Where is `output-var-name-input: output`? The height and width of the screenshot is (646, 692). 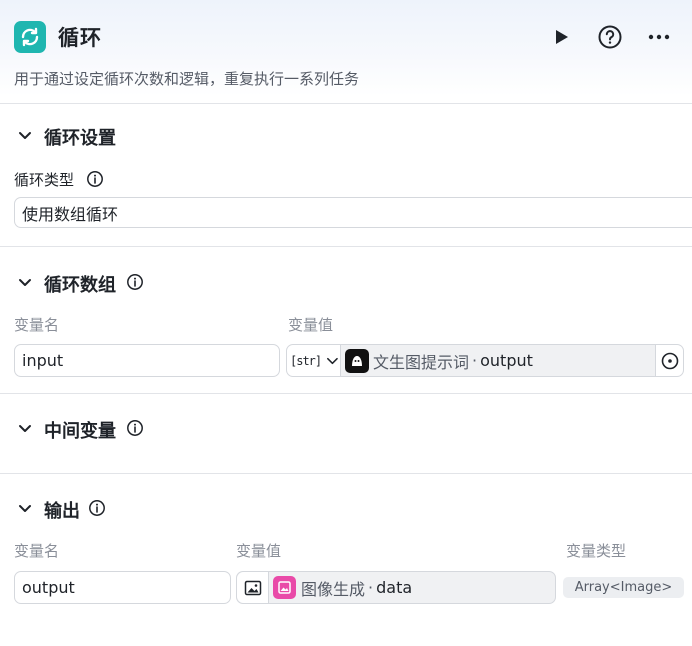 output-var-name-input: output is located at coordinates (122, 587).